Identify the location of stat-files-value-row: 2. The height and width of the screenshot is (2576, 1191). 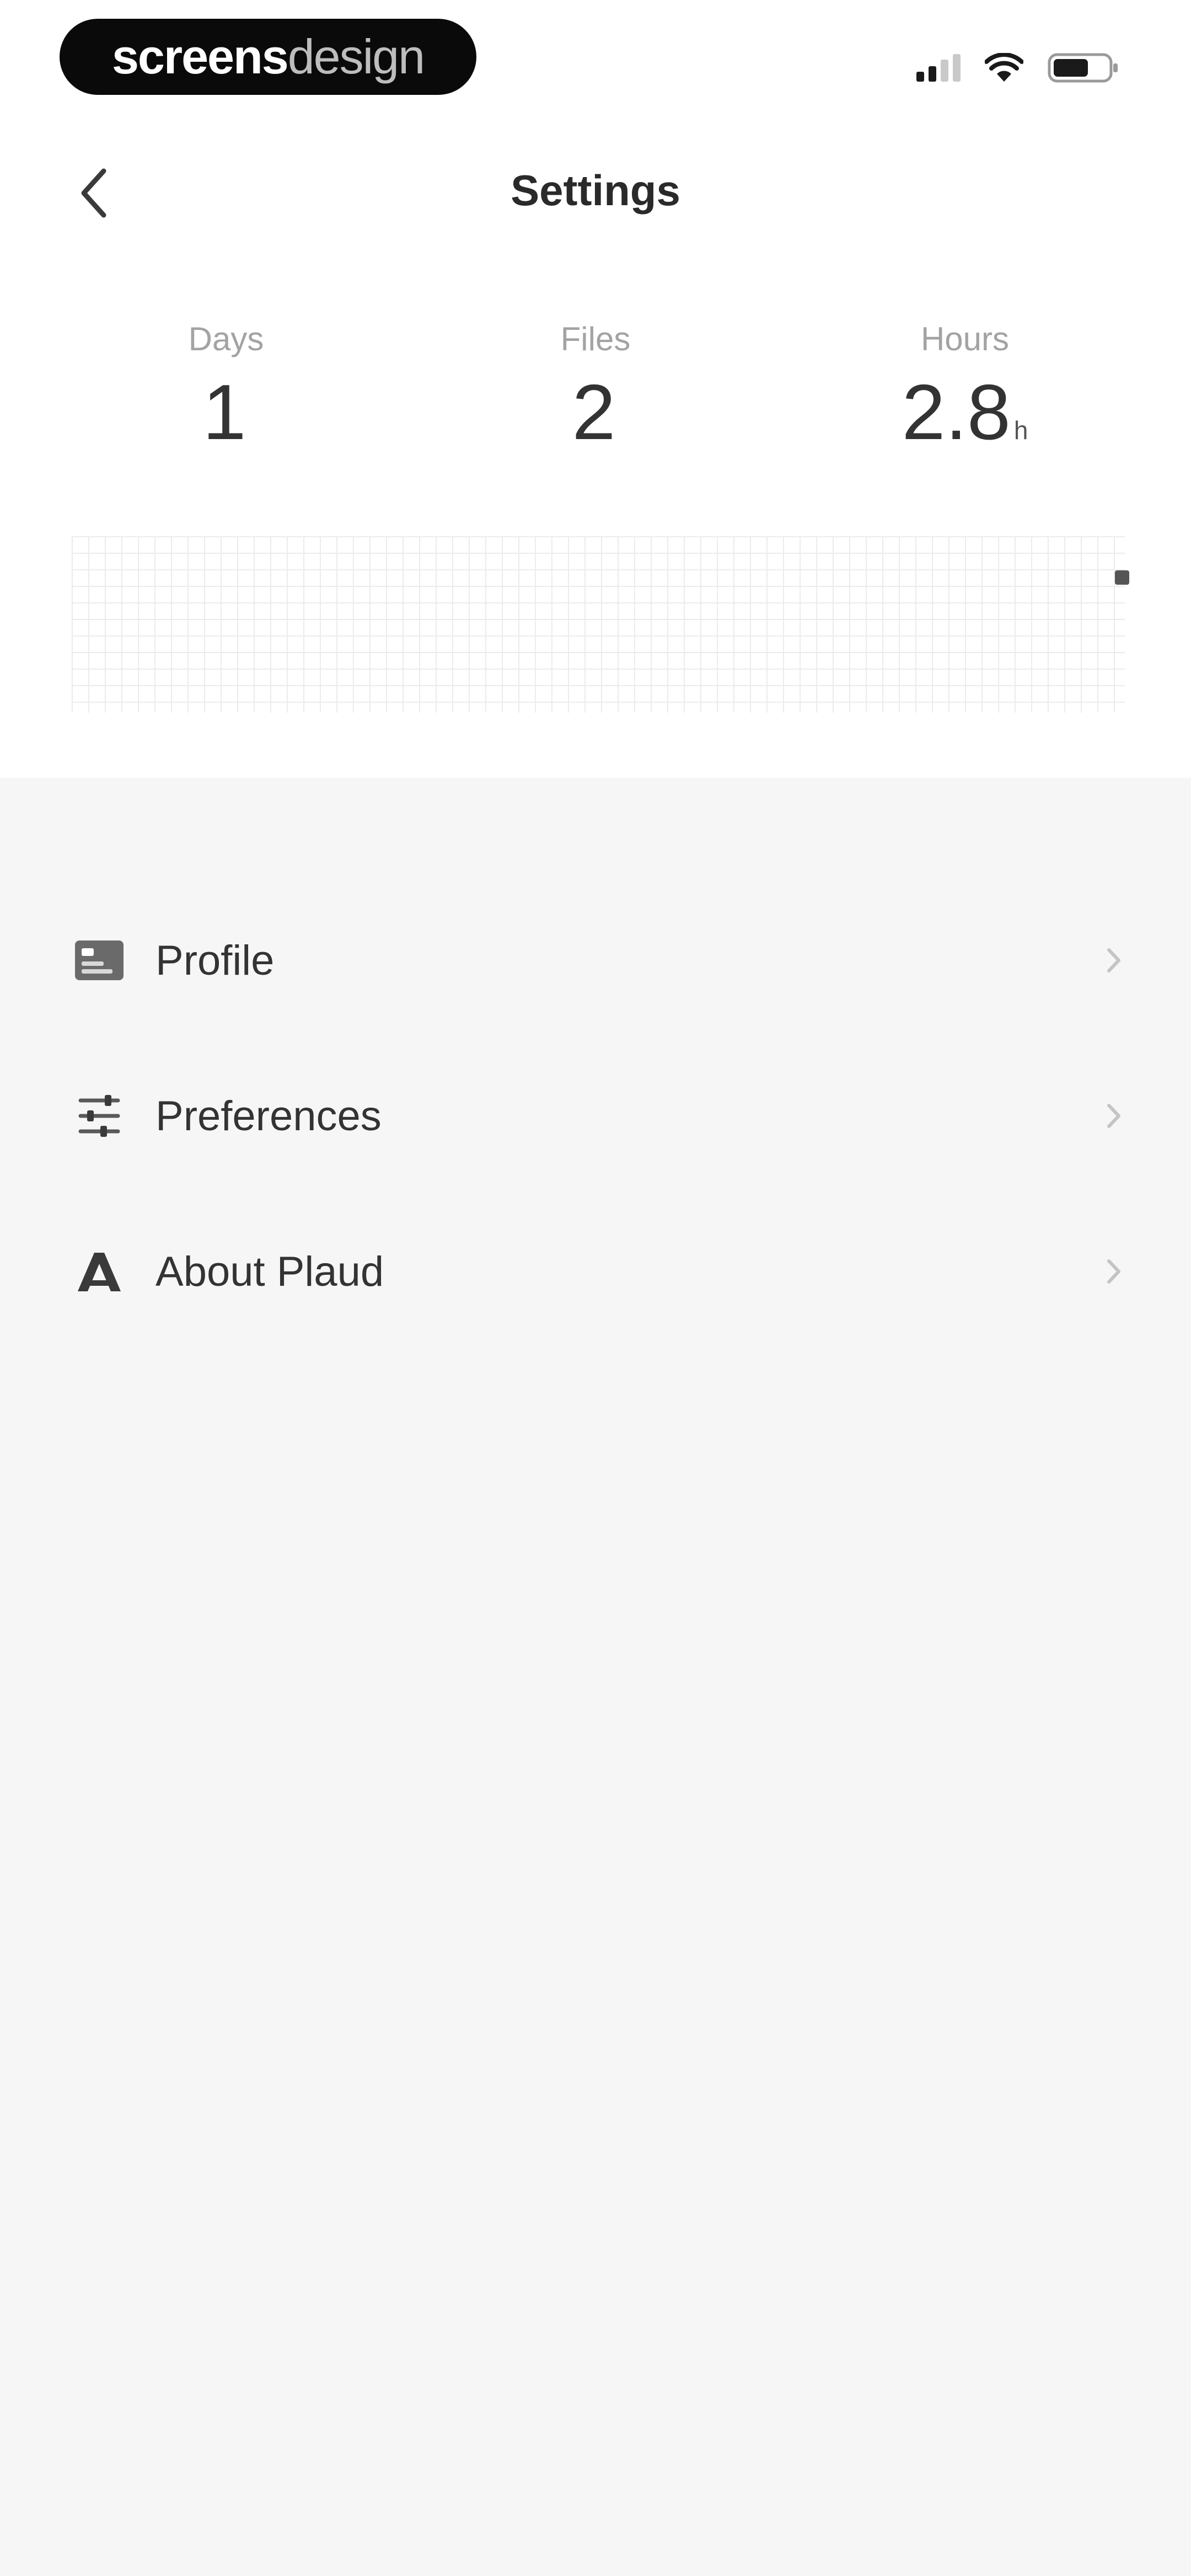
(595, 412).